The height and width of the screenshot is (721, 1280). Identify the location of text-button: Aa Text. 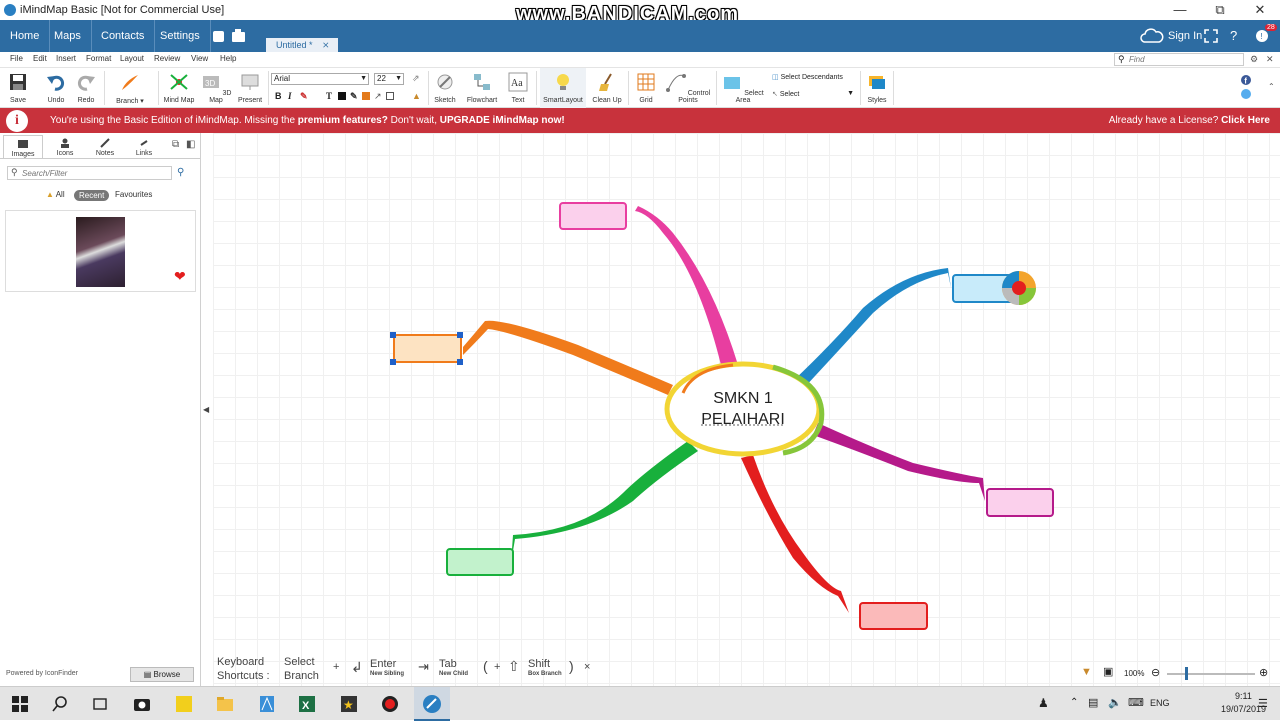
(518, 88).